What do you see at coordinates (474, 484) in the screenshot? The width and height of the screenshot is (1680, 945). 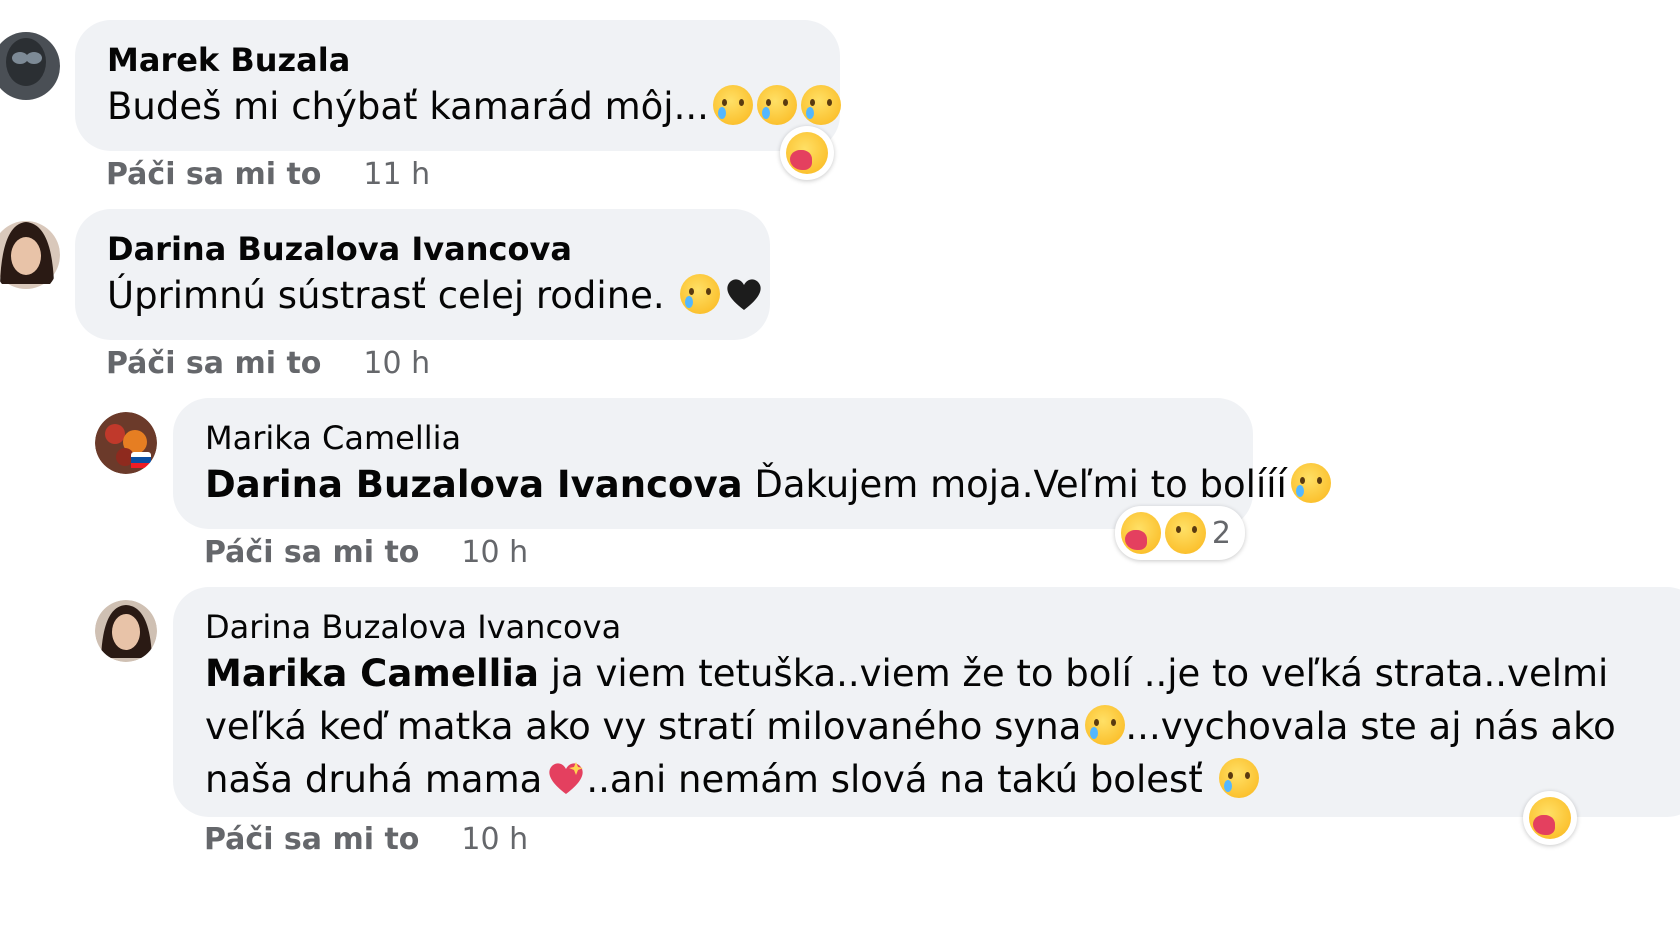 I see `mention-link: Darina Buzalova Ivancova` at bounding box center [474, 484].